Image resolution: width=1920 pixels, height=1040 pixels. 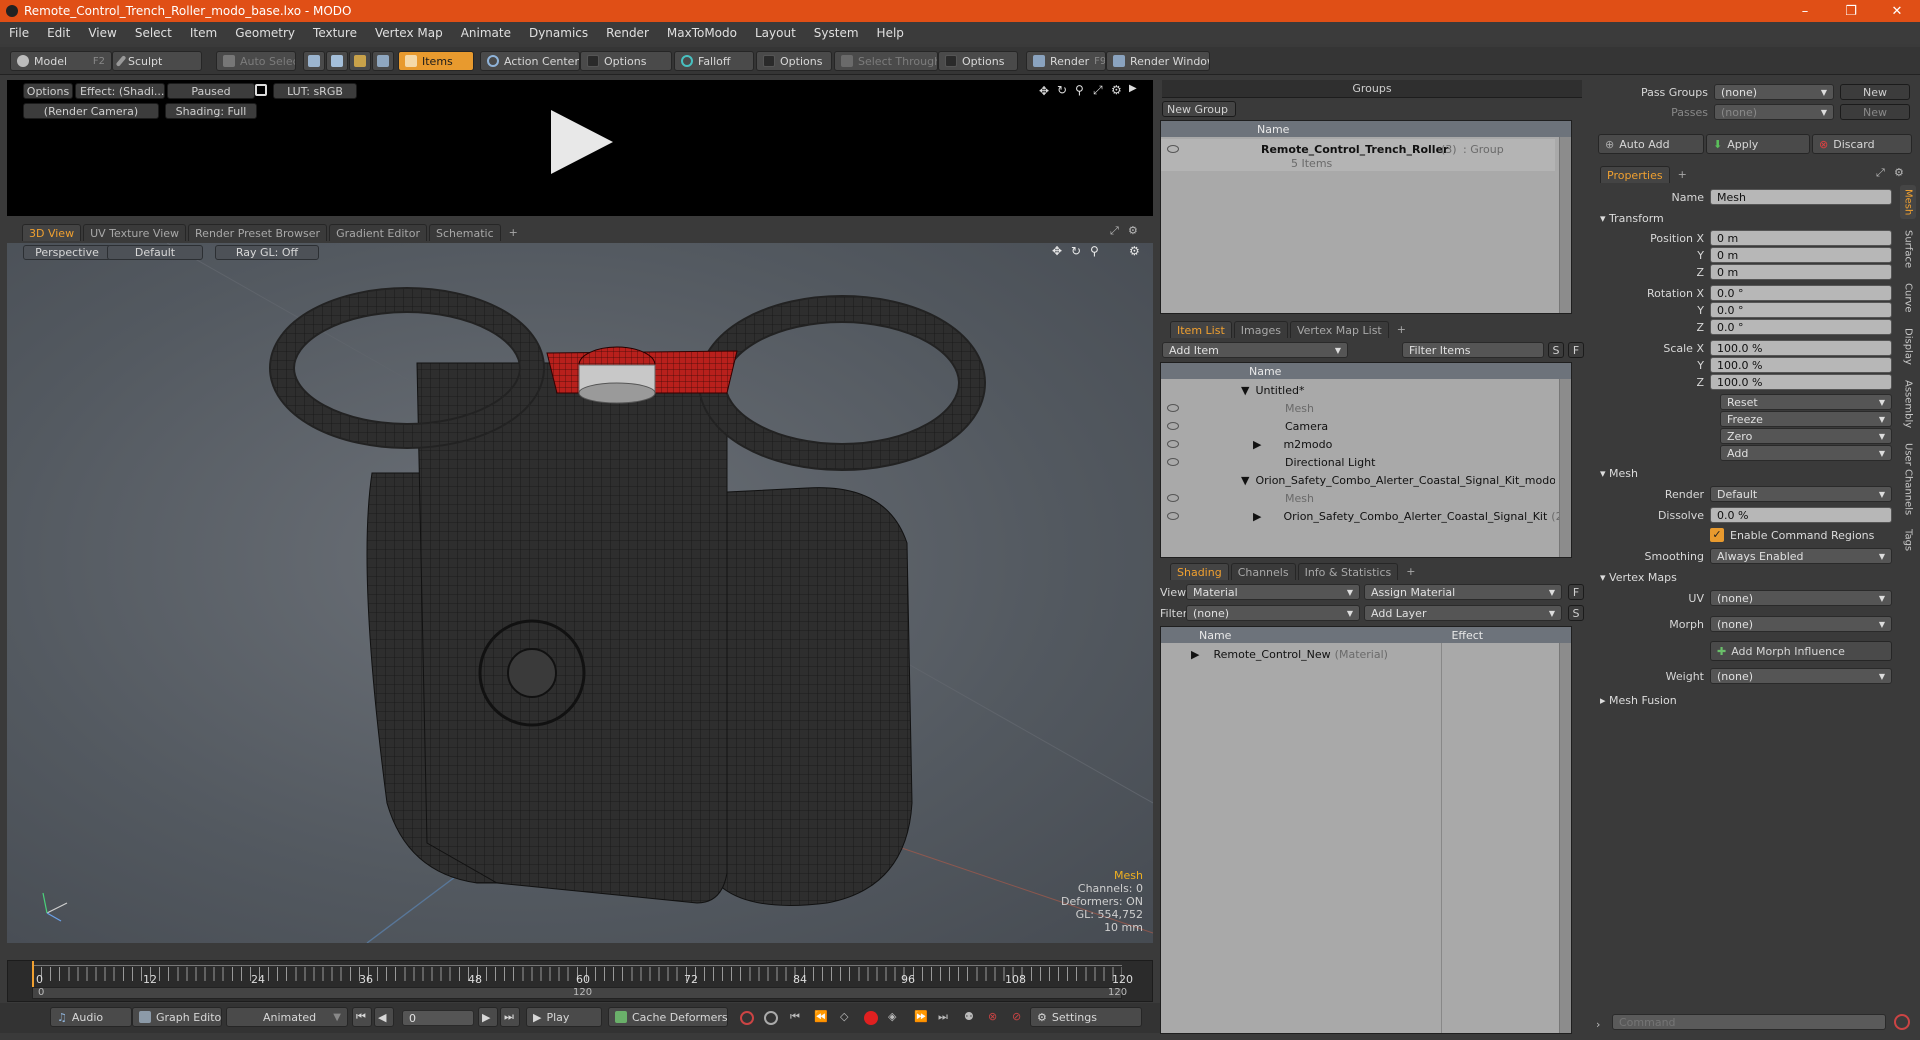 What do you see at coordinates (1801, 238) in the screenshot?
I see `position-x-field: 0 m` at bounding box center [1801, 238].